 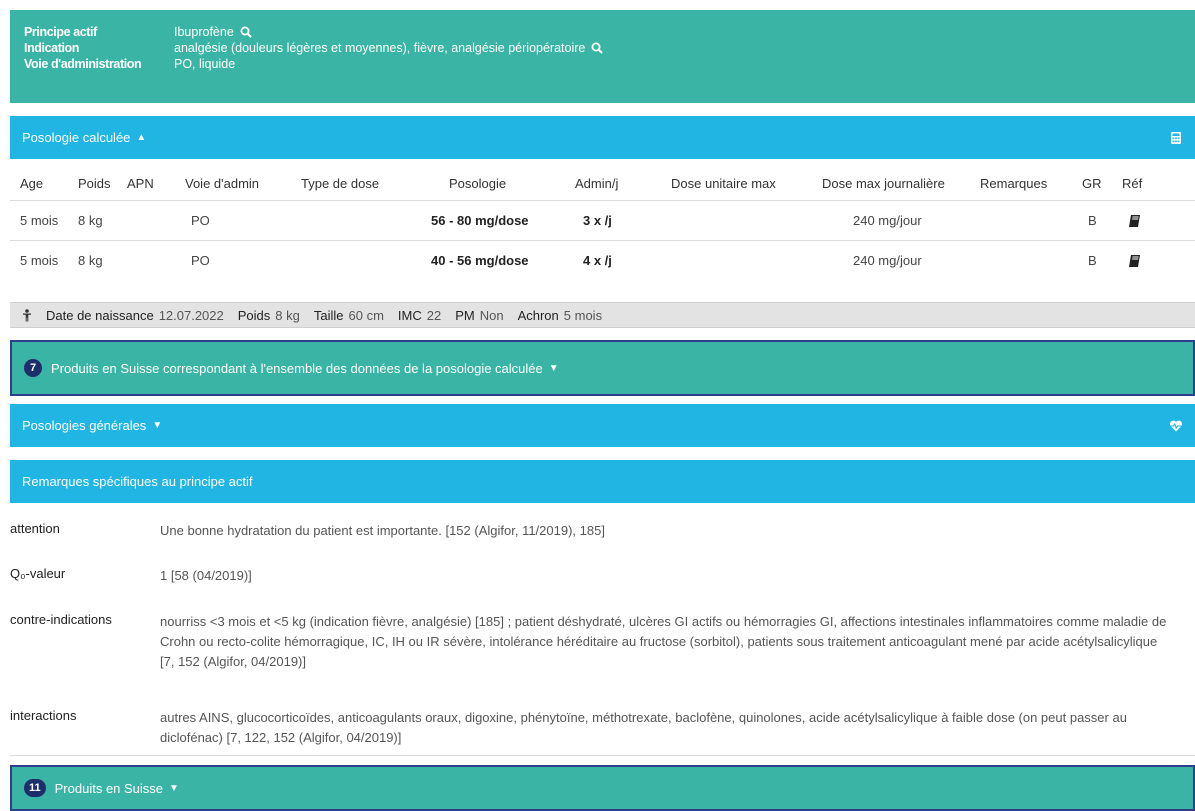 I want to click on header-label: Indication, so click(x=52, y=48).